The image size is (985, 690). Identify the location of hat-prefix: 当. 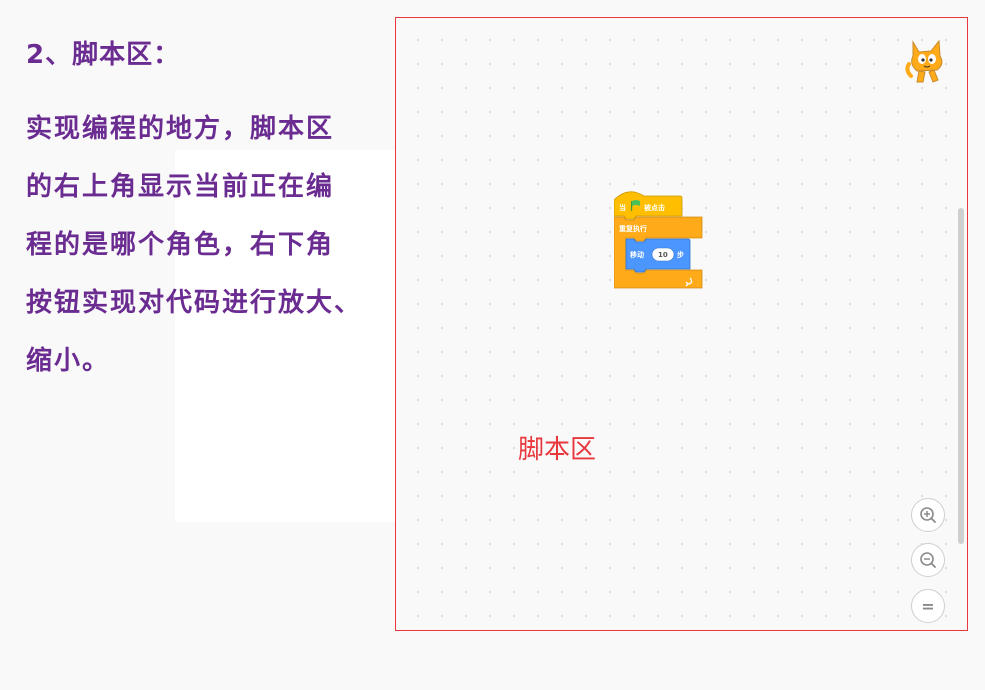
(622, 207).